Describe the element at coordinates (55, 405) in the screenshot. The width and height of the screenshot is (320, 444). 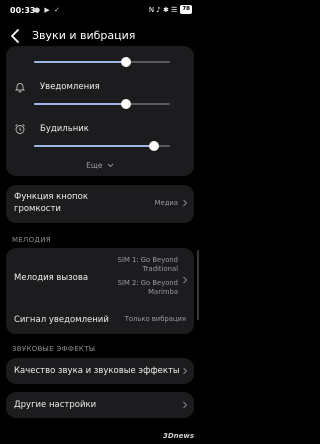
I see `other-settings-title: Другие настройки` at that location.